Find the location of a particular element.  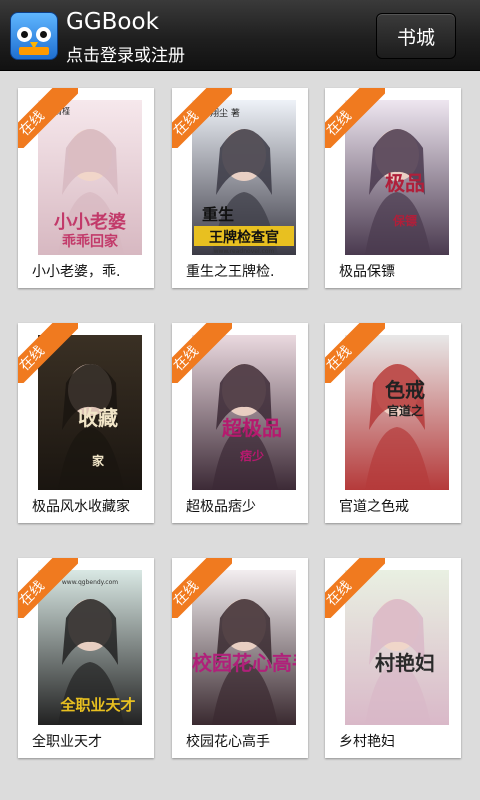

cover-title-text: 收藏 is located at coordinates (98, 418).